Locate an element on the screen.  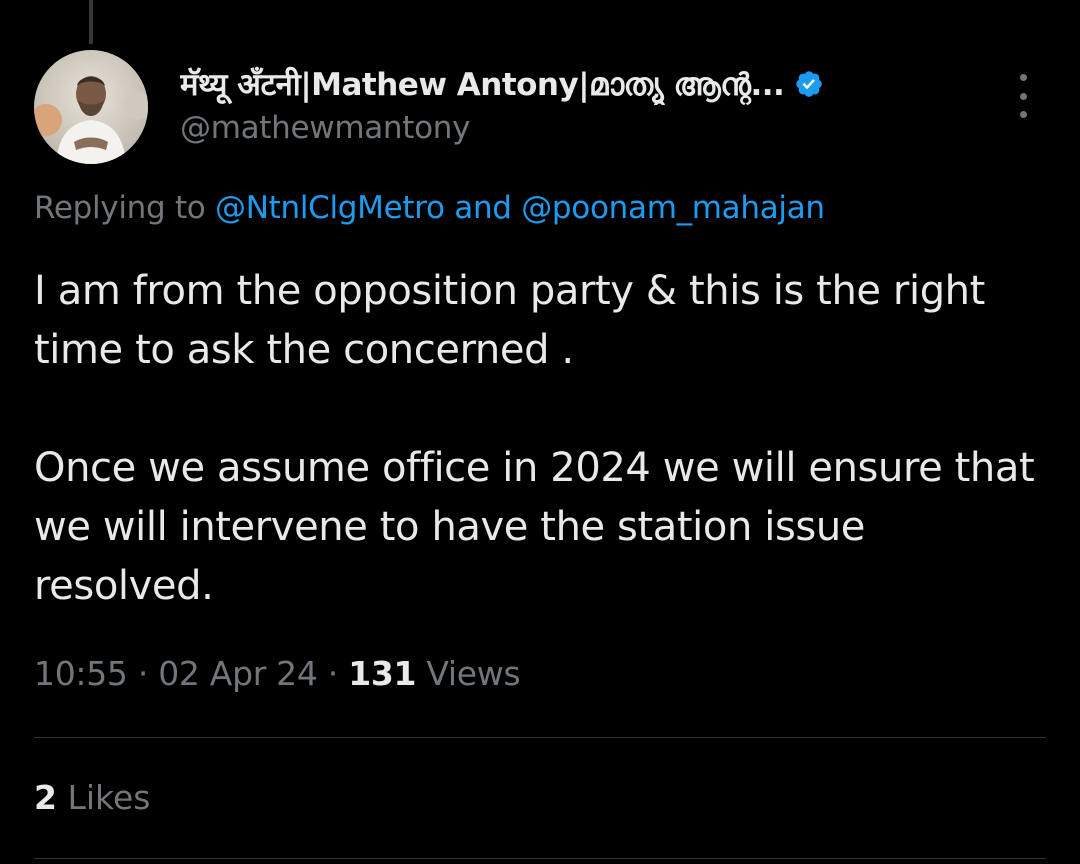
likes-stat: 2 Likes is located at coordinates (92, 797).